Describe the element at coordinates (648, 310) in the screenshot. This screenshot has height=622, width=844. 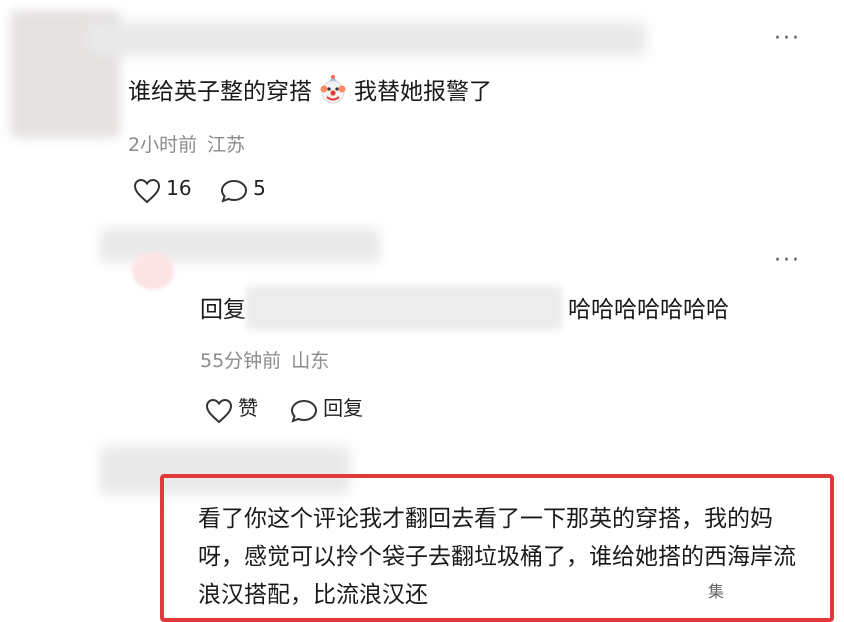
I see `reply-text: 哈哈哈哈哈哈哈` at that location.